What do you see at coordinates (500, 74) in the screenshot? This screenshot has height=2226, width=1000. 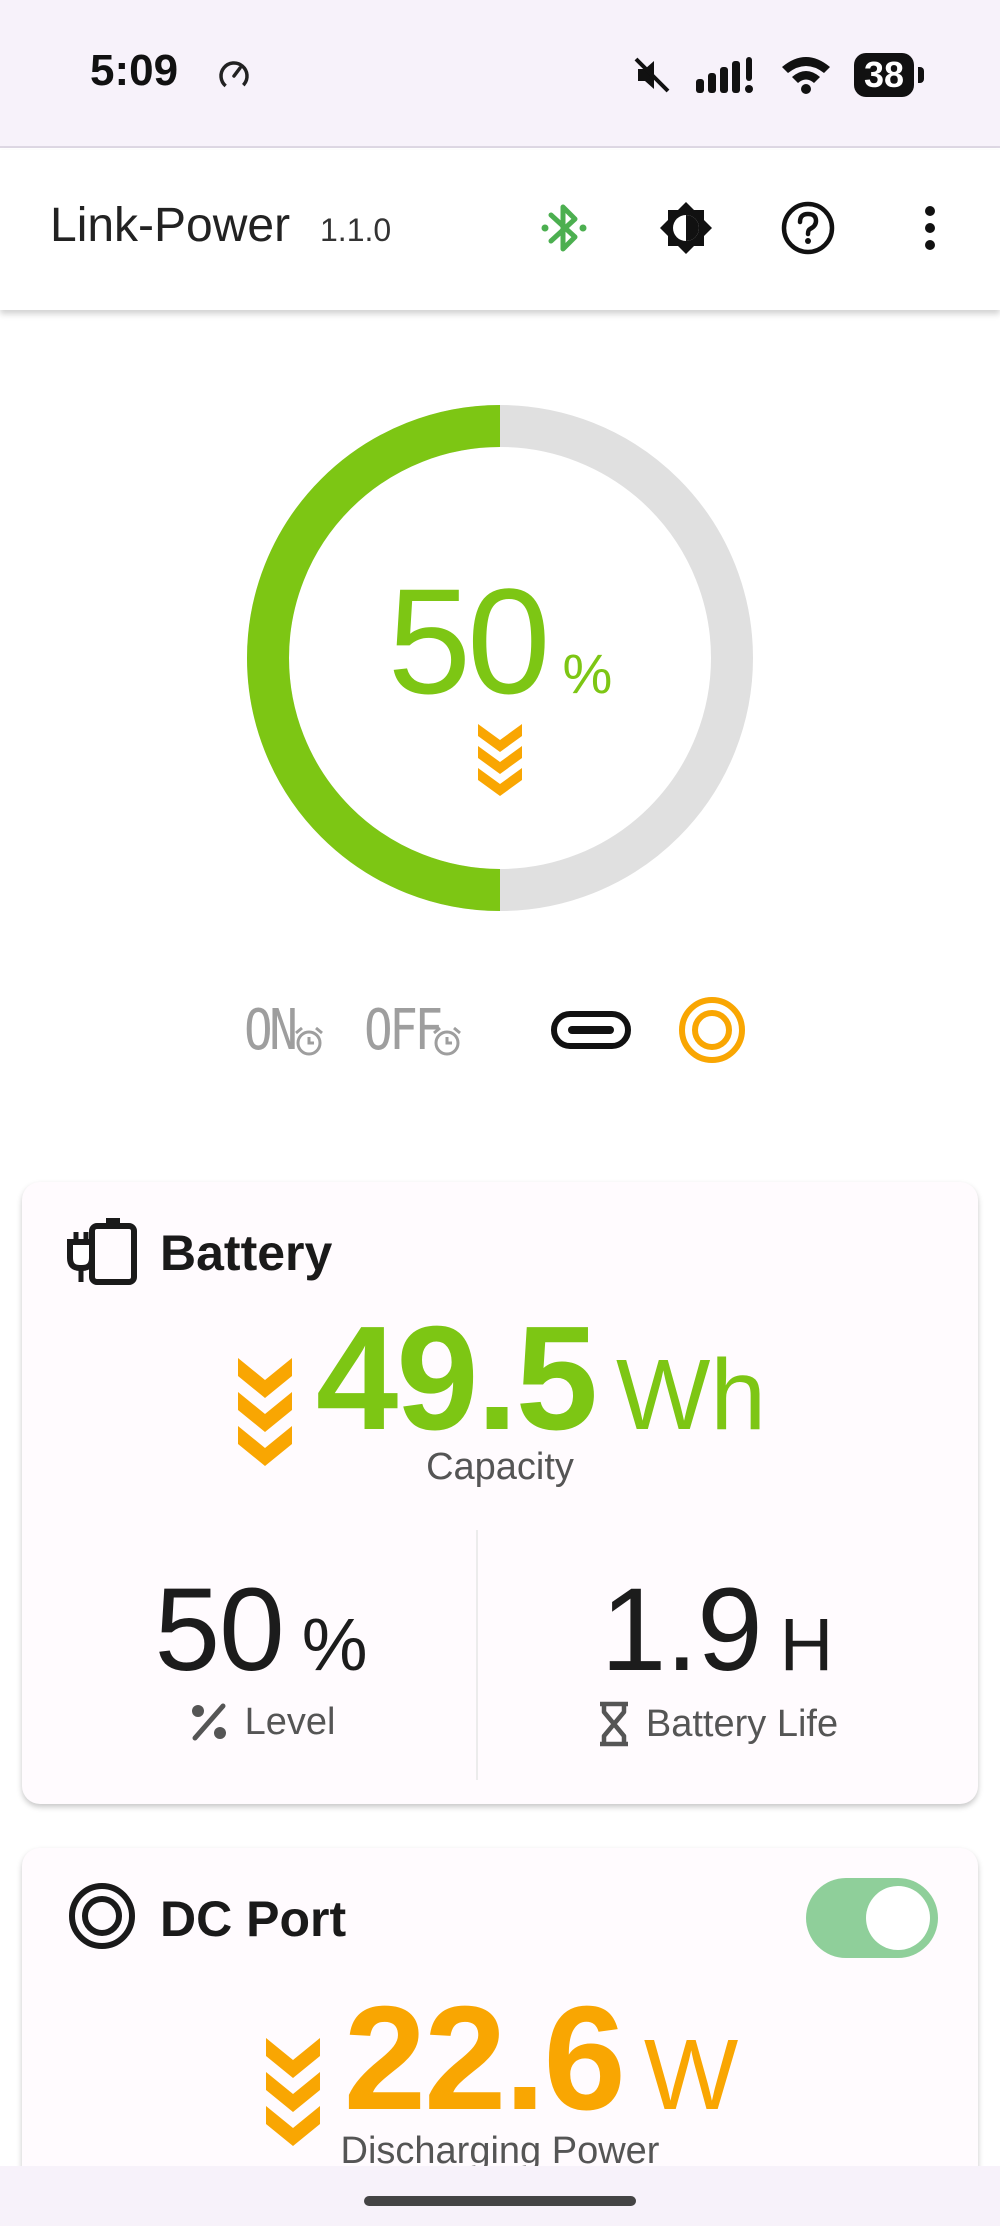 I see `status-bar: 5:09 38` at bounding box center [500, 74].